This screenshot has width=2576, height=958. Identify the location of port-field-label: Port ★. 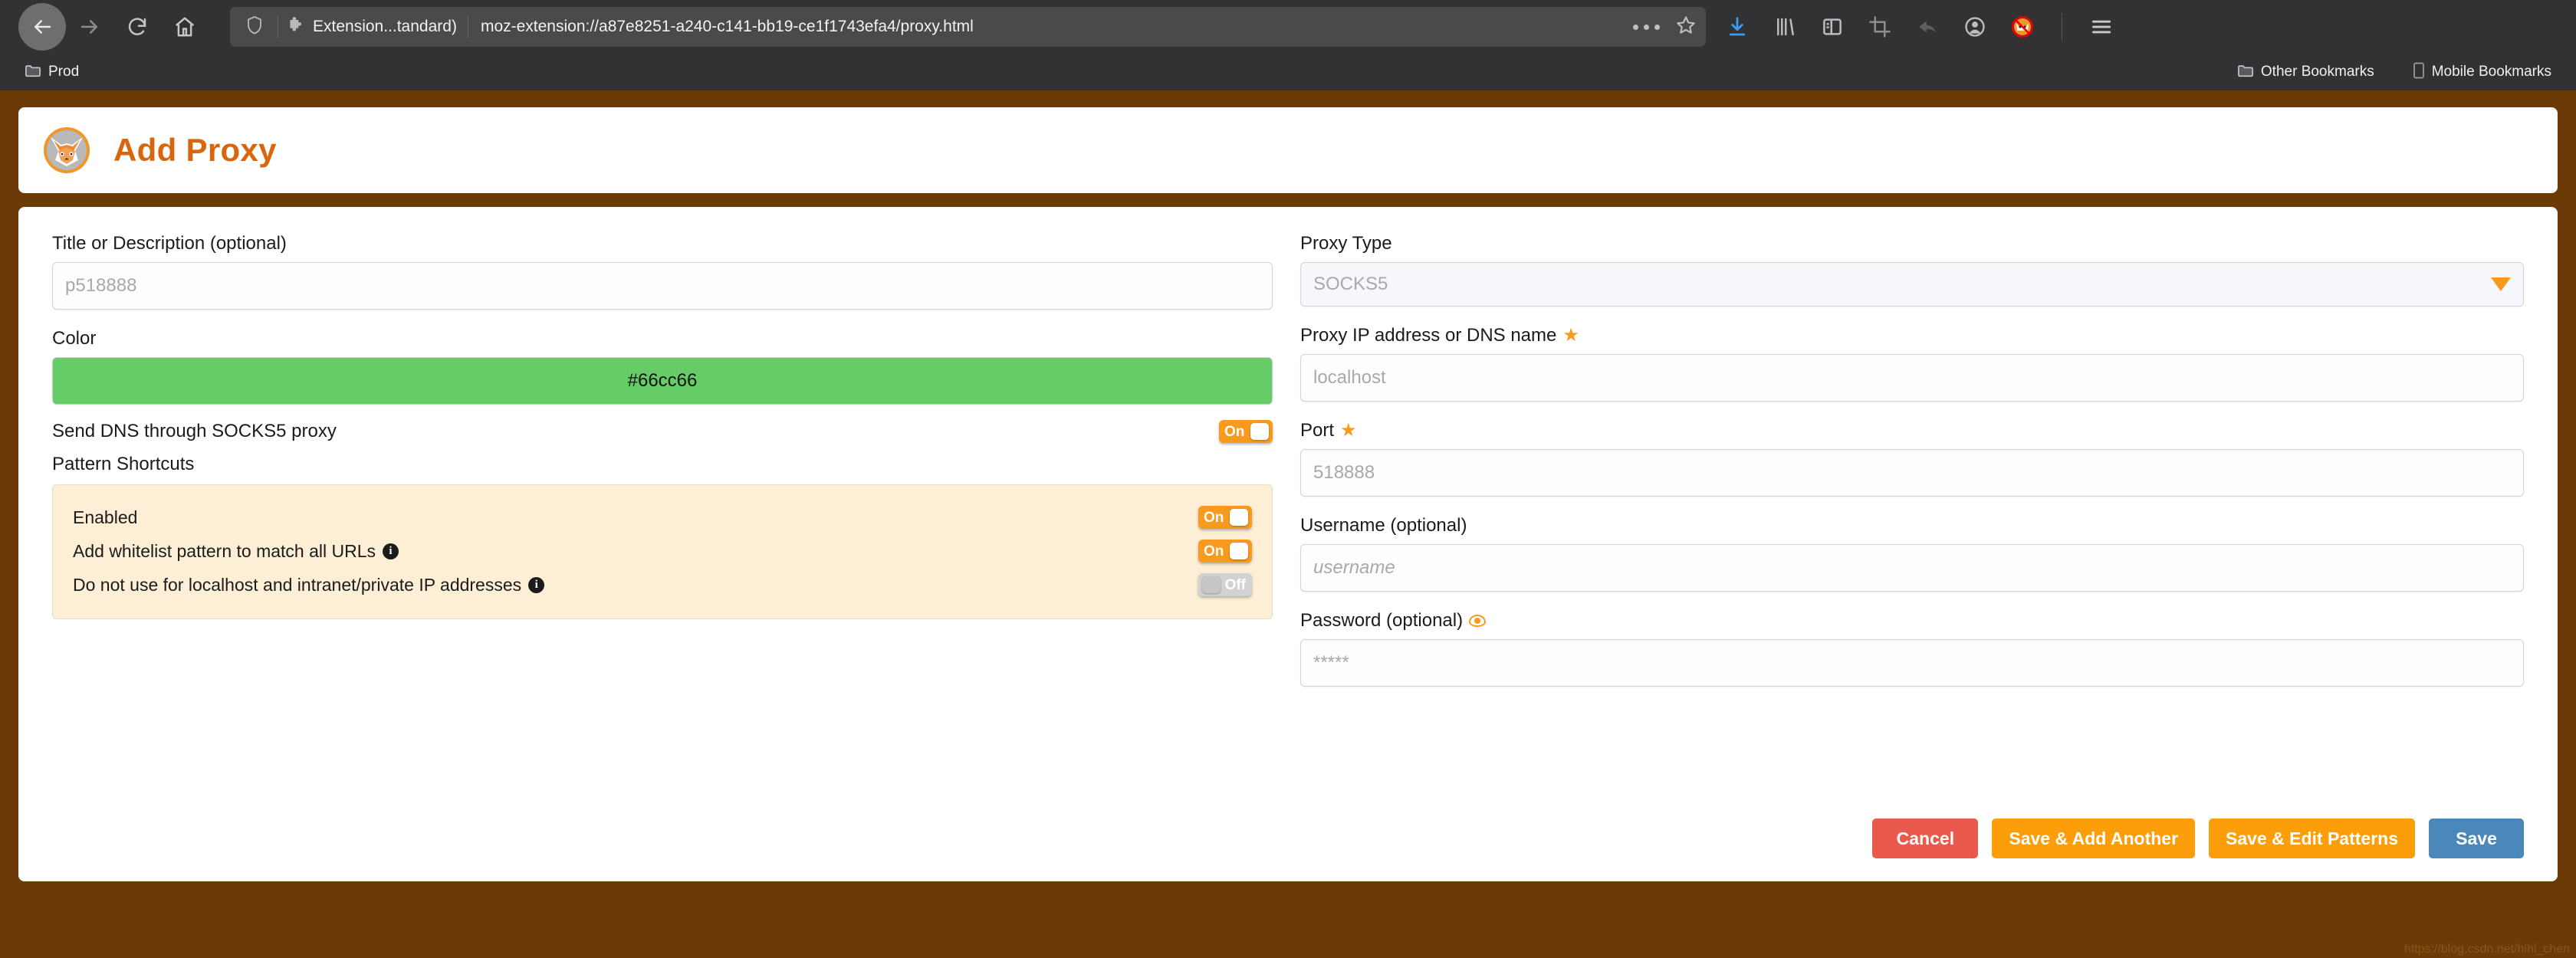
(1912, 430).